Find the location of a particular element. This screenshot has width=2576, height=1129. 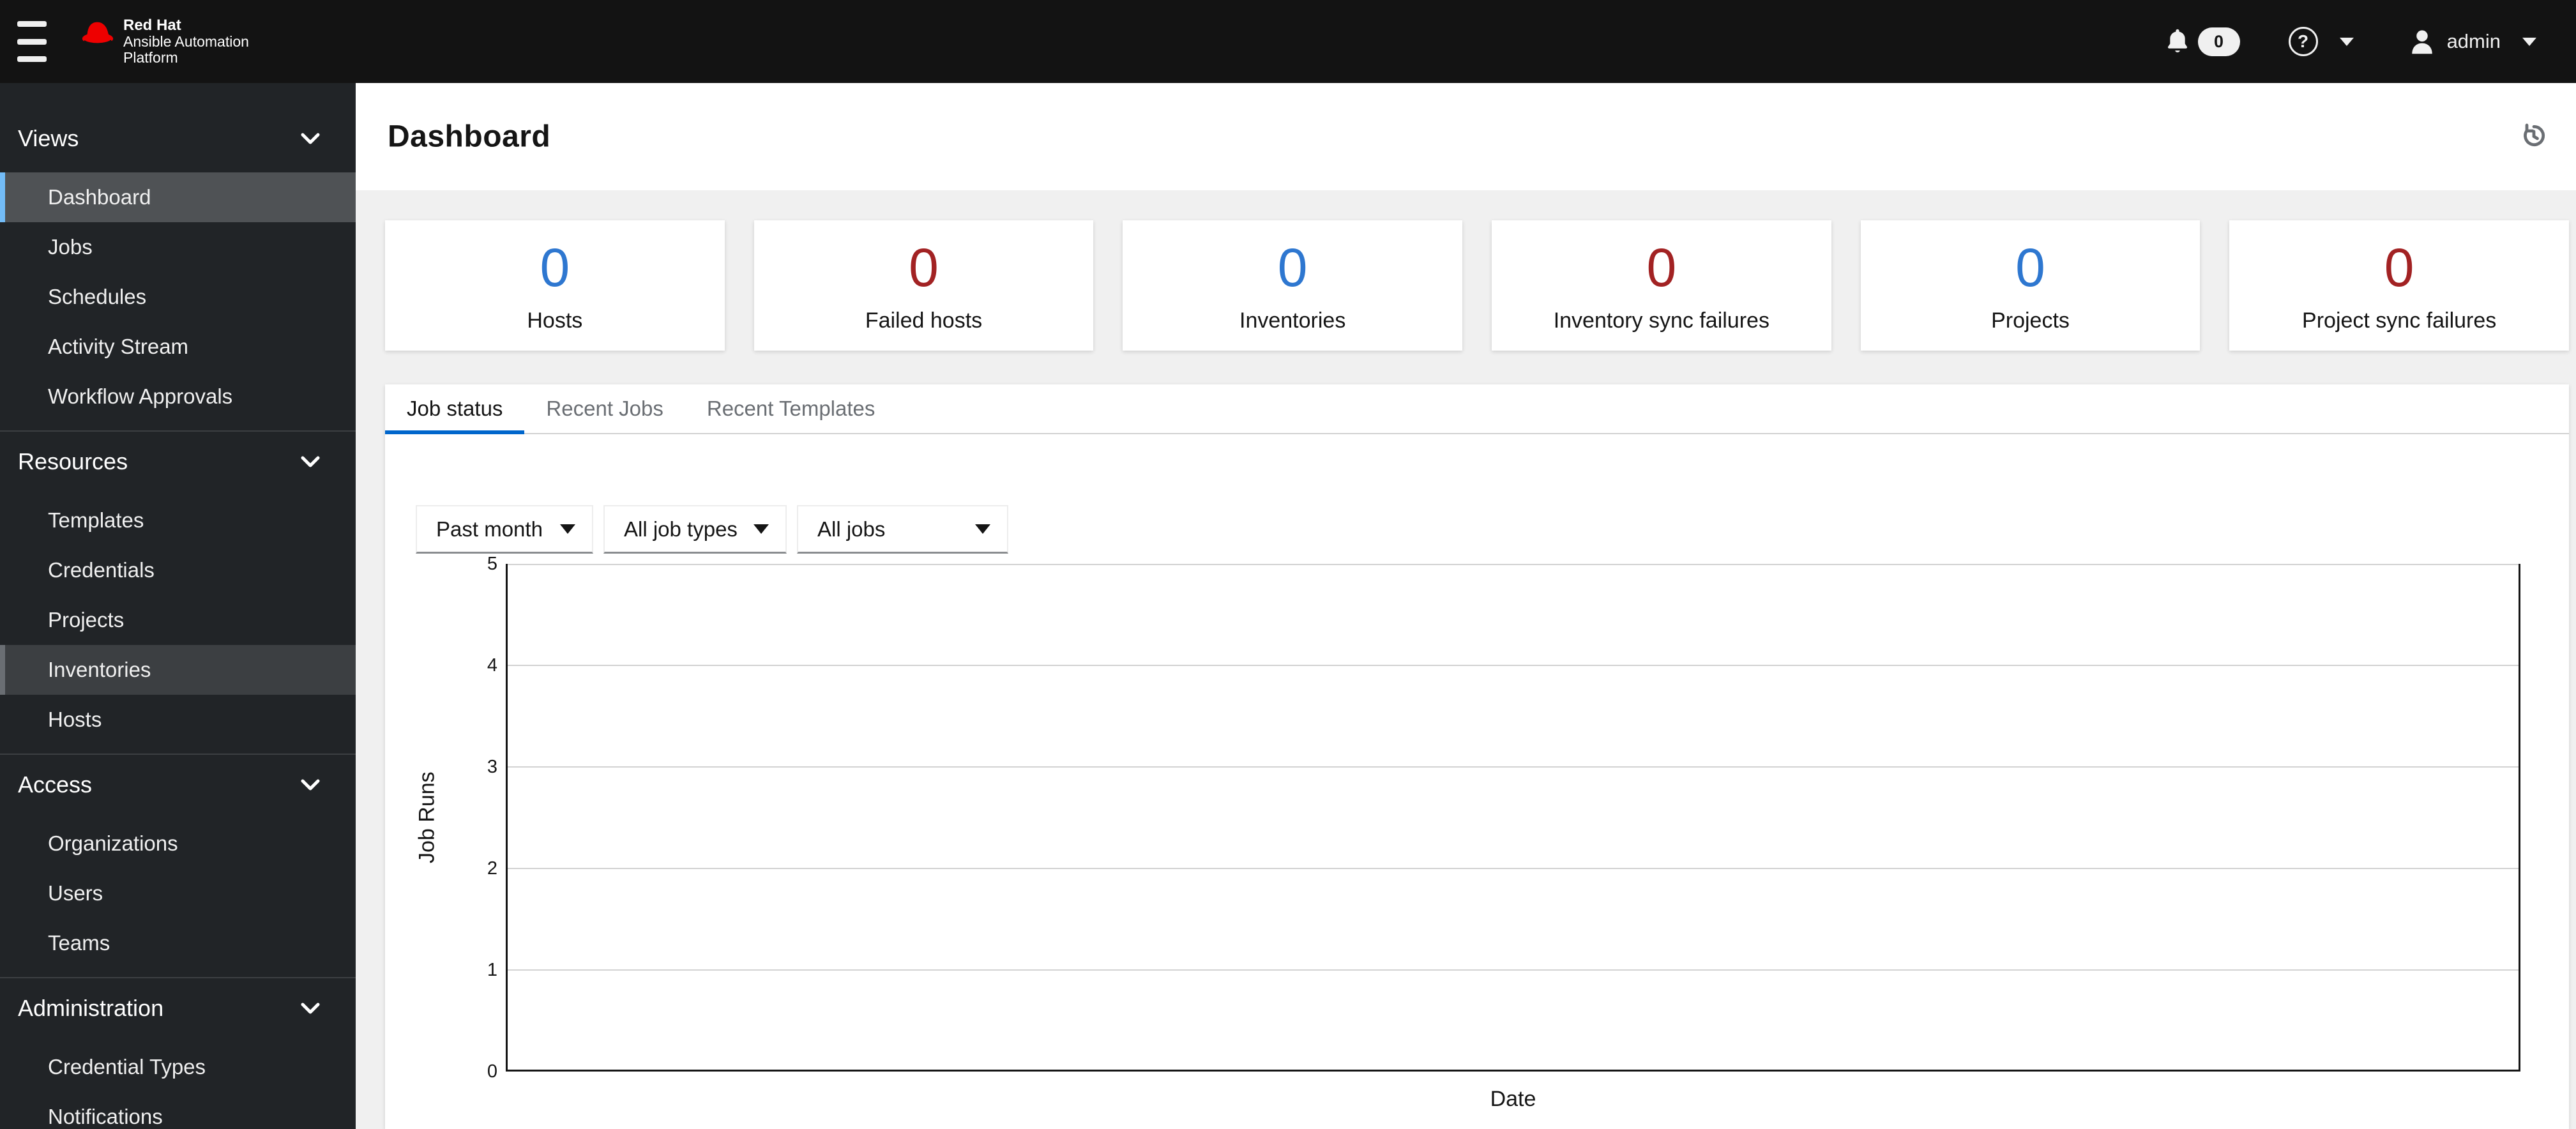

sidebar-item-credentials: Credentials is located at coordinates (178, 570).